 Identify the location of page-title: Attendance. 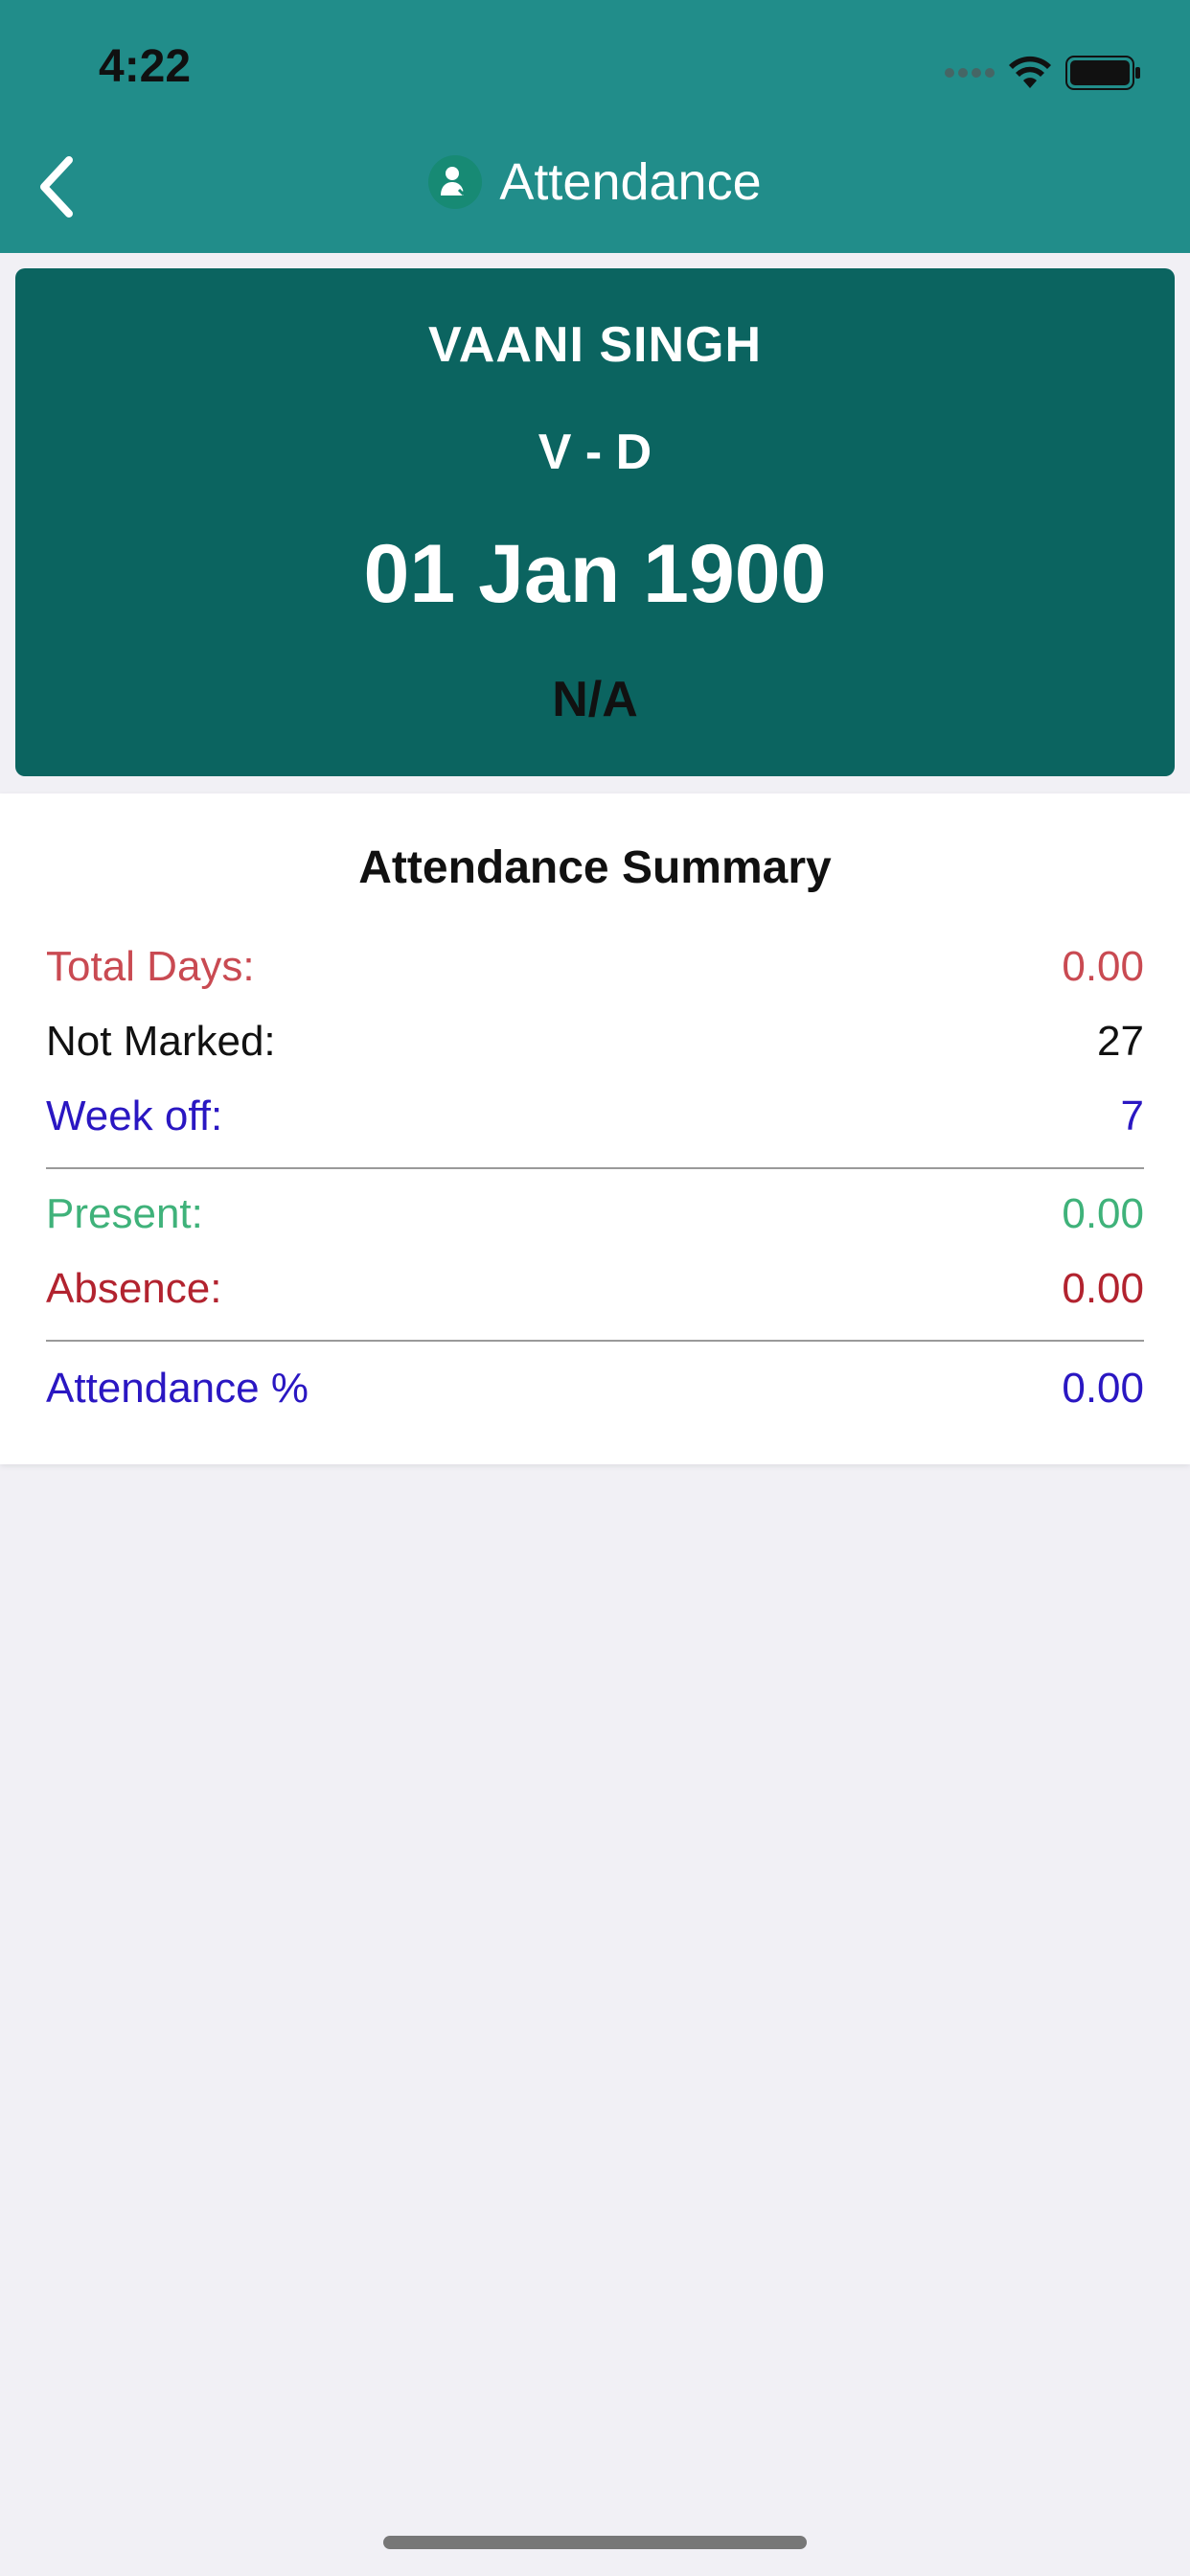
(631, 182).